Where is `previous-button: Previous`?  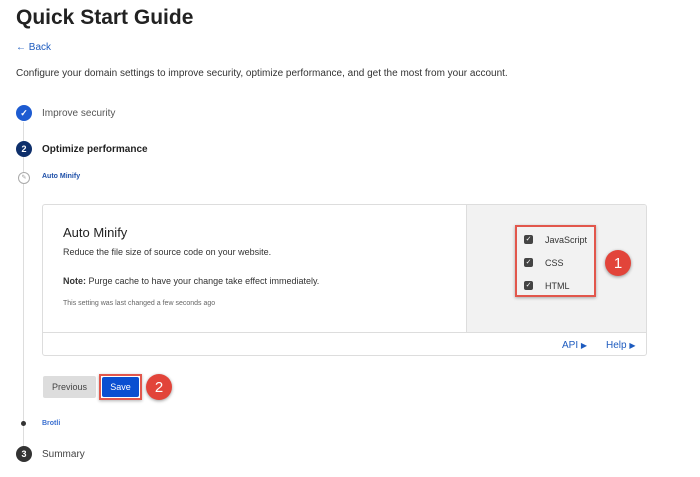 previous-button: Previous is located at coordinates (69, 387).